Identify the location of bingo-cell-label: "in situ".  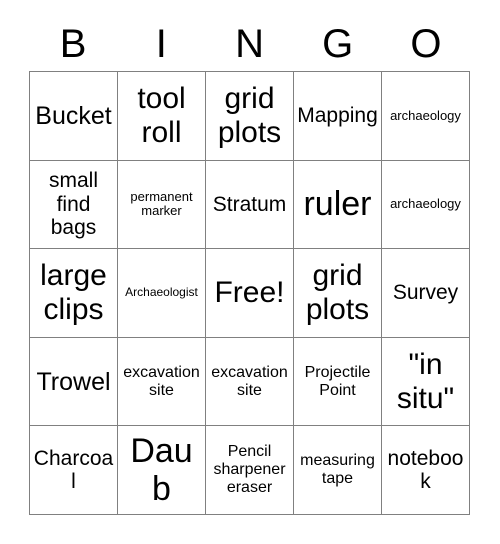
(425, 381).